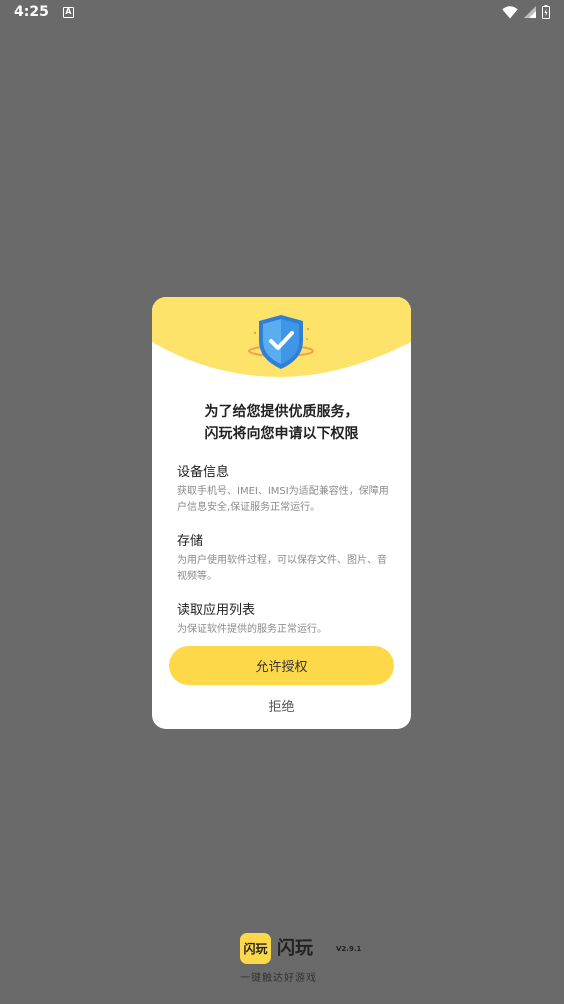 Image resolution: width=564 pixels, height=1004 pixels. What do you see at coordinates (281, 434) in the screenshot?
I see `dialog-title-line2: 闪玩将向您申请以下权限` at bounding box center [281, 434].